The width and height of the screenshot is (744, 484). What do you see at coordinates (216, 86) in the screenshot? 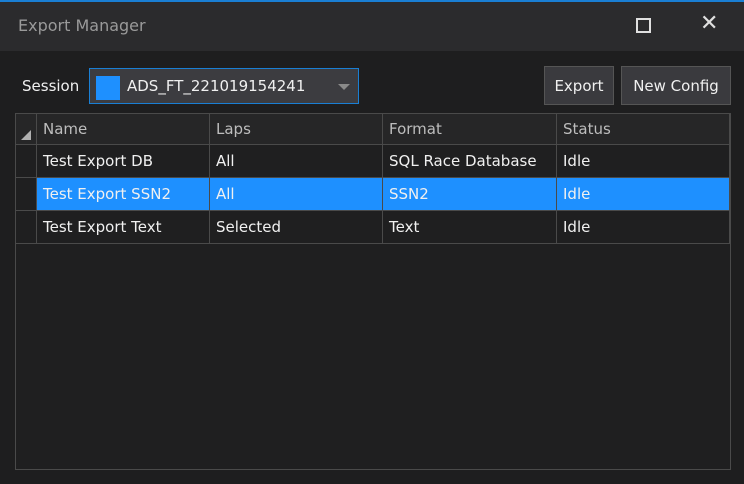
I see `session-value: ADS_FT_221019154241` at bounding box center [216, 86].